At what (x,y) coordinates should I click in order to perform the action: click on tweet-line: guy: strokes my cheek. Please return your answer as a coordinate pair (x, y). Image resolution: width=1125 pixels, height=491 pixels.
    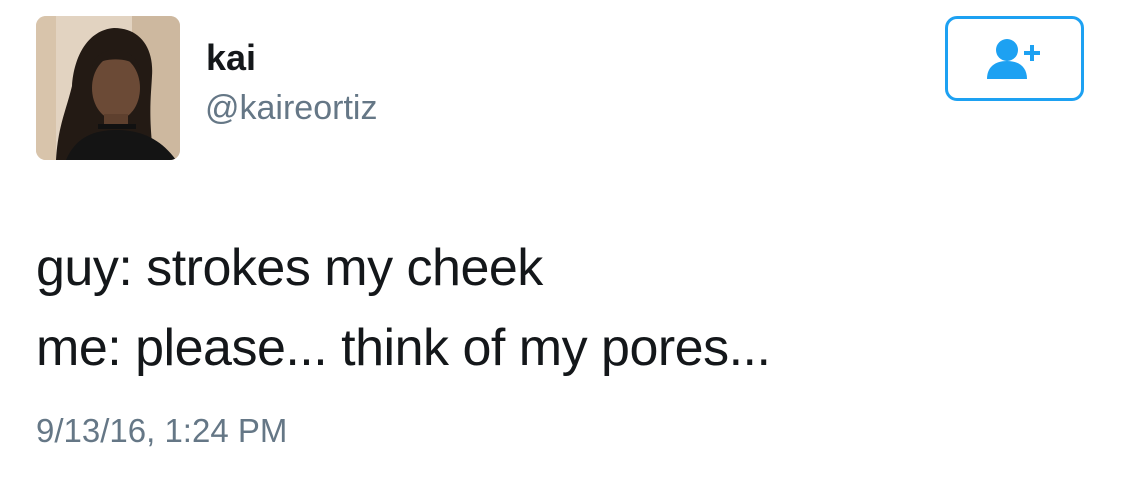
    Looking at the image, I should click on (289, 268).